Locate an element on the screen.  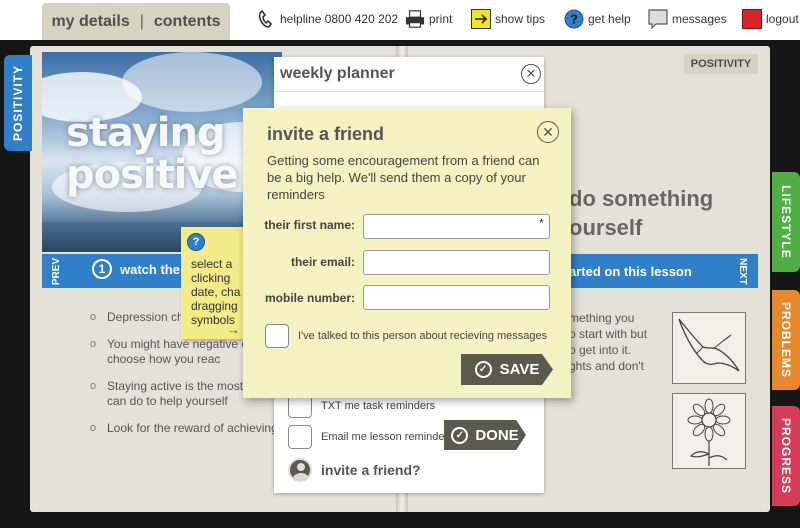
body-line: o start with but is located at coordinates (608, 334).